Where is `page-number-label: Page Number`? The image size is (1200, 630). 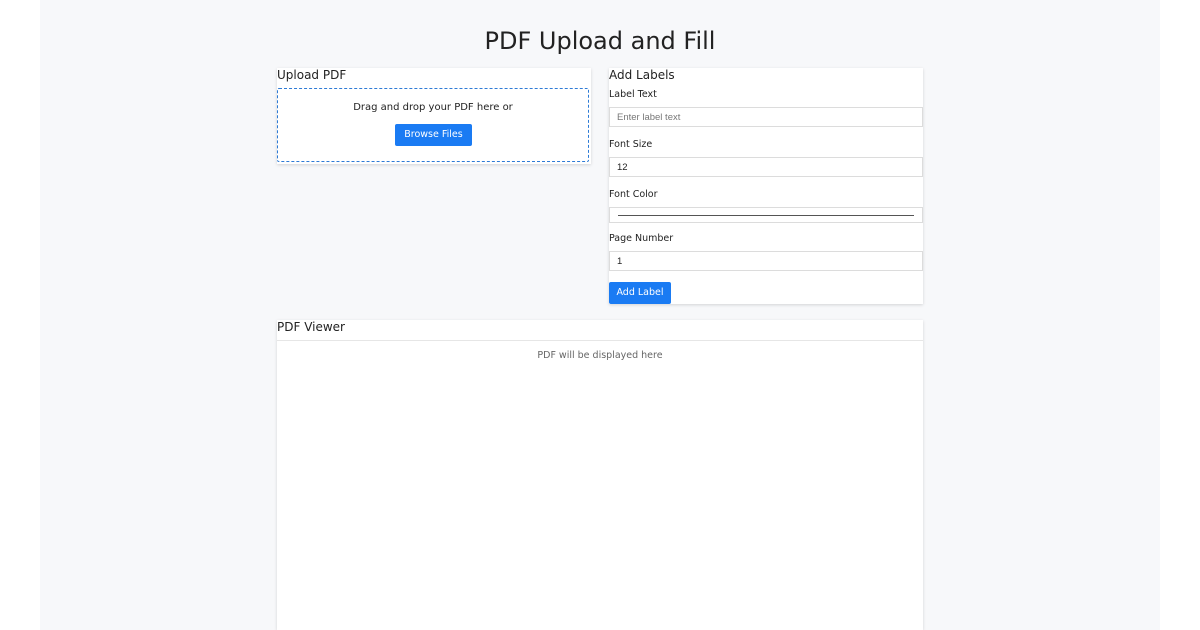 page-number-label: Page Number is located at coordinates (641, 238).